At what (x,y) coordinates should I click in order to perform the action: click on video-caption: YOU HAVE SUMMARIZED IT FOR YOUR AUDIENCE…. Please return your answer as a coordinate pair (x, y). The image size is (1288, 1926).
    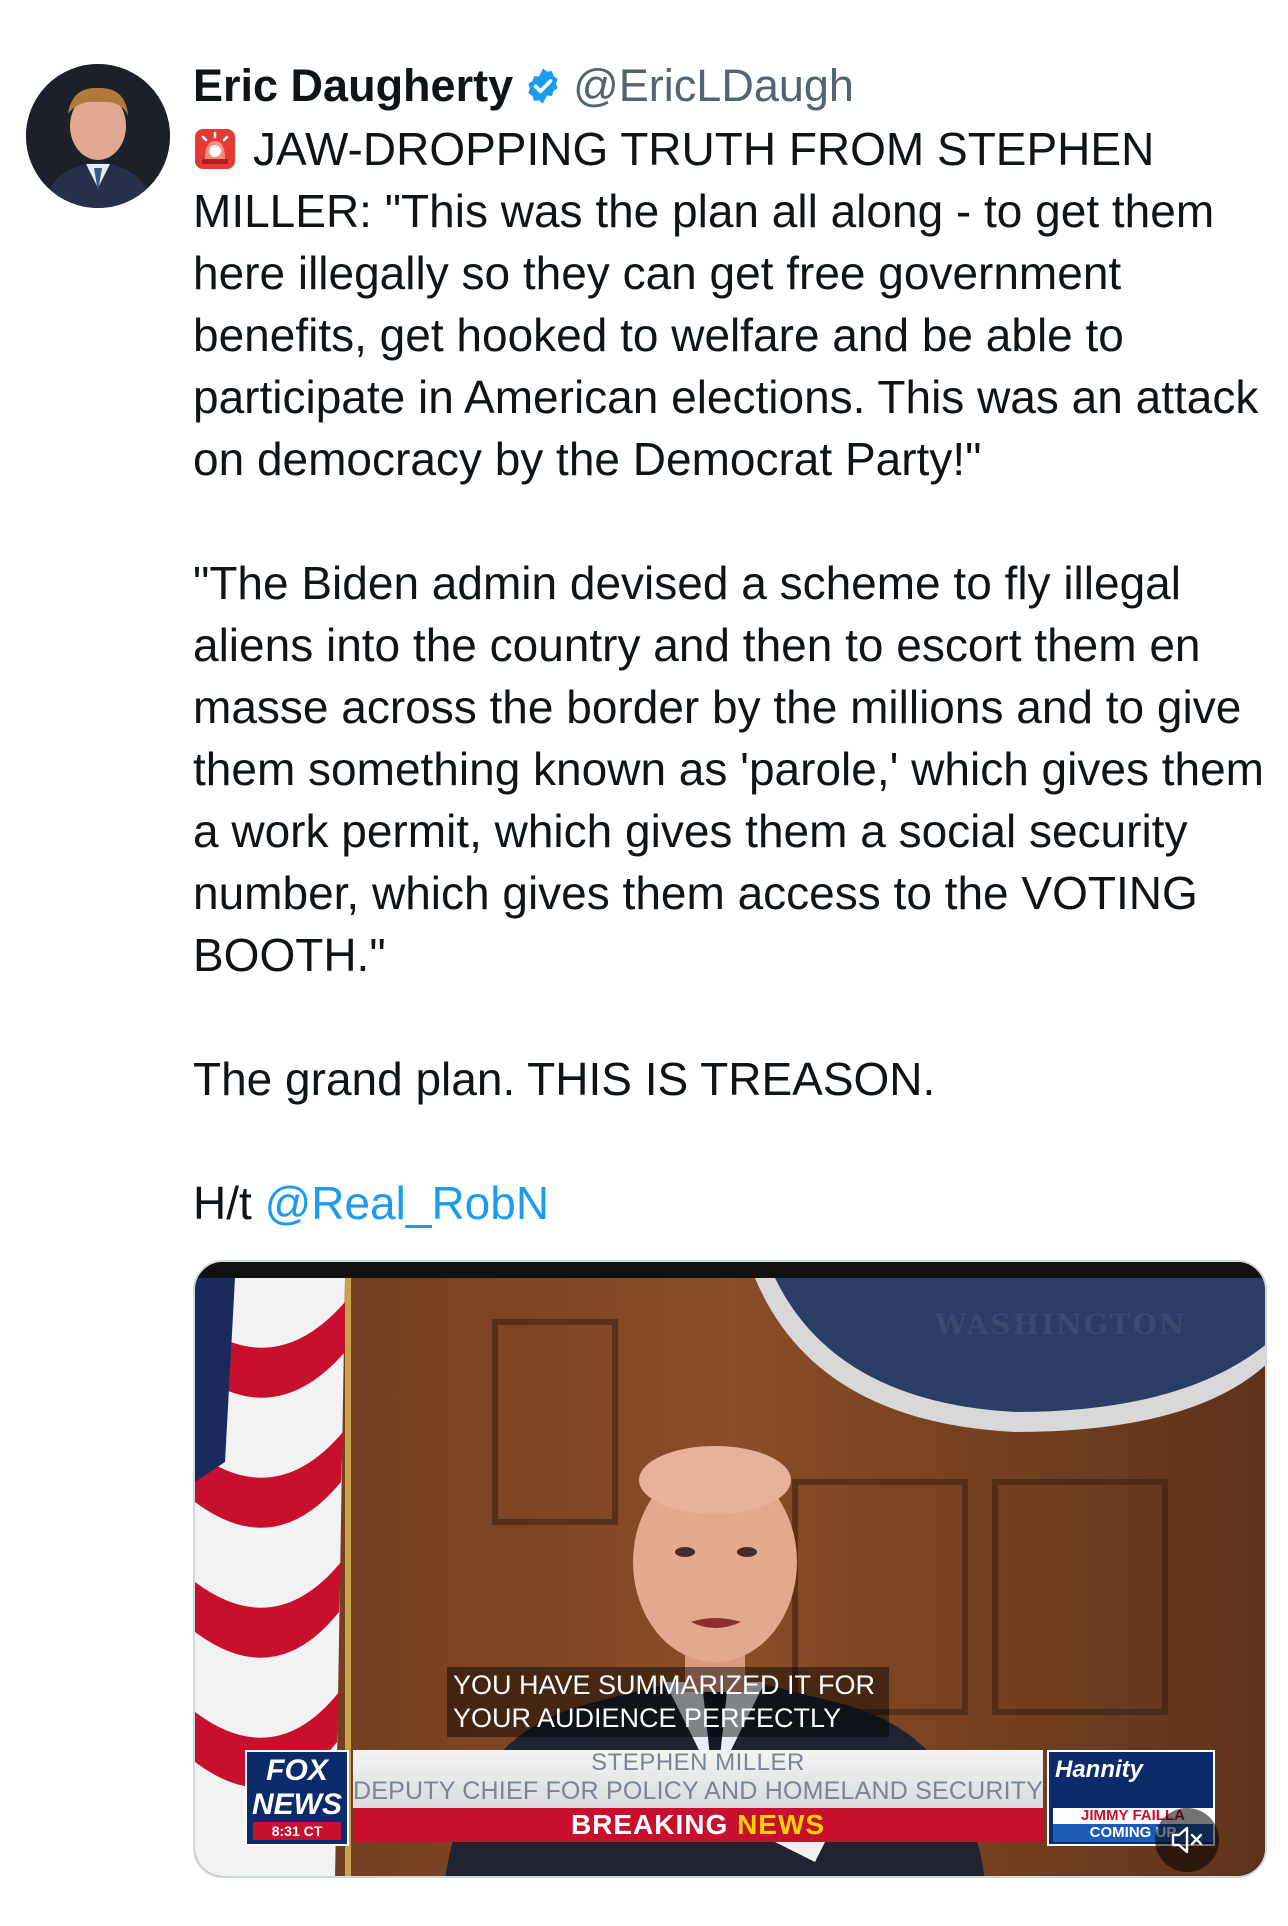
    Looking at the image, I should click on (668, 1702).